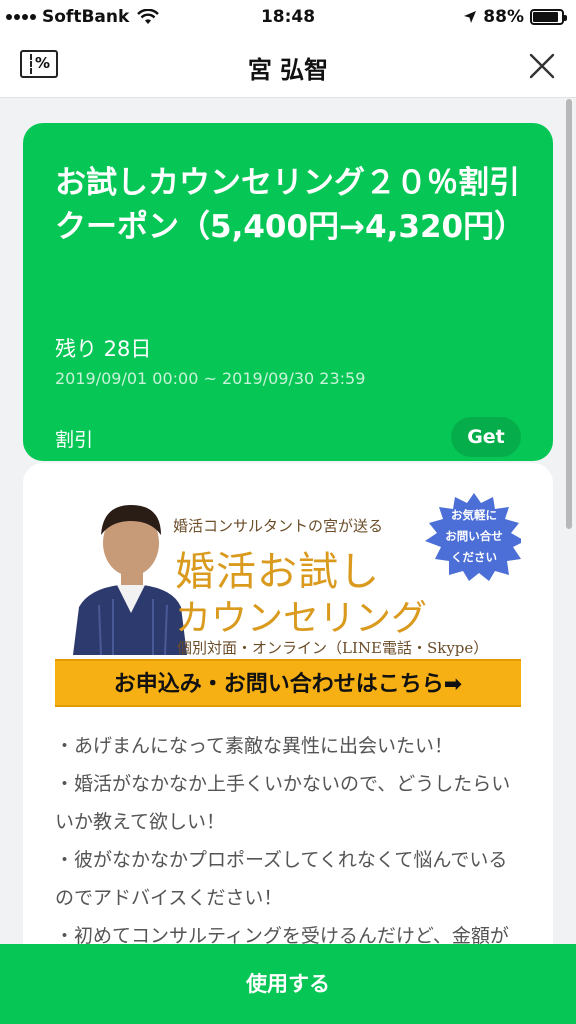 Image resolution: width=576 pixels, height=1024 pixels. I want to click on page-title: 宮 弘智, so click(288, 70).